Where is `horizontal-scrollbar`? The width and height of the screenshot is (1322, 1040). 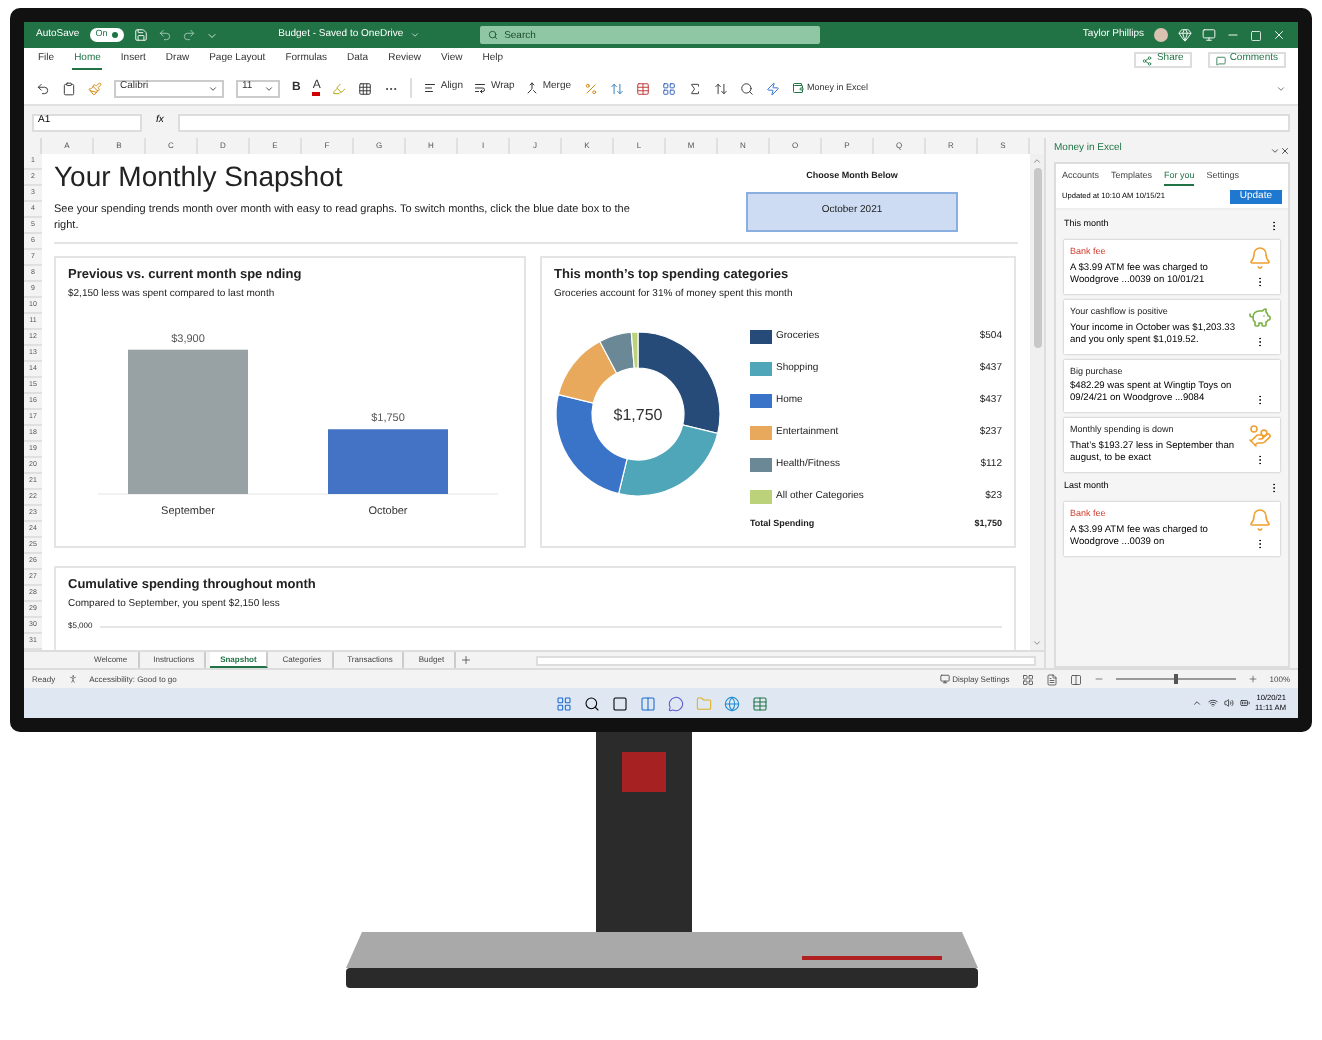 horizontal-scrollbar is located at coordinates (786, 660).